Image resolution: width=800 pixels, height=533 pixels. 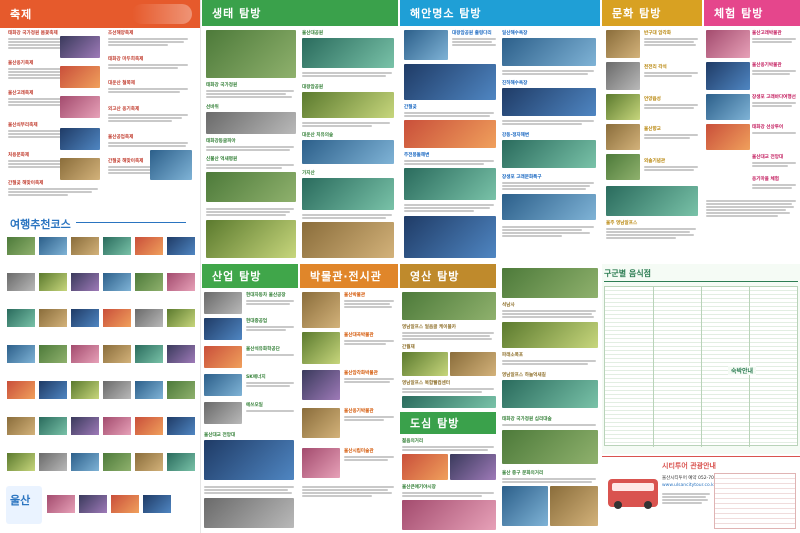 I want to click on eco-item-4: 선바위, so click(x=212, y=107).